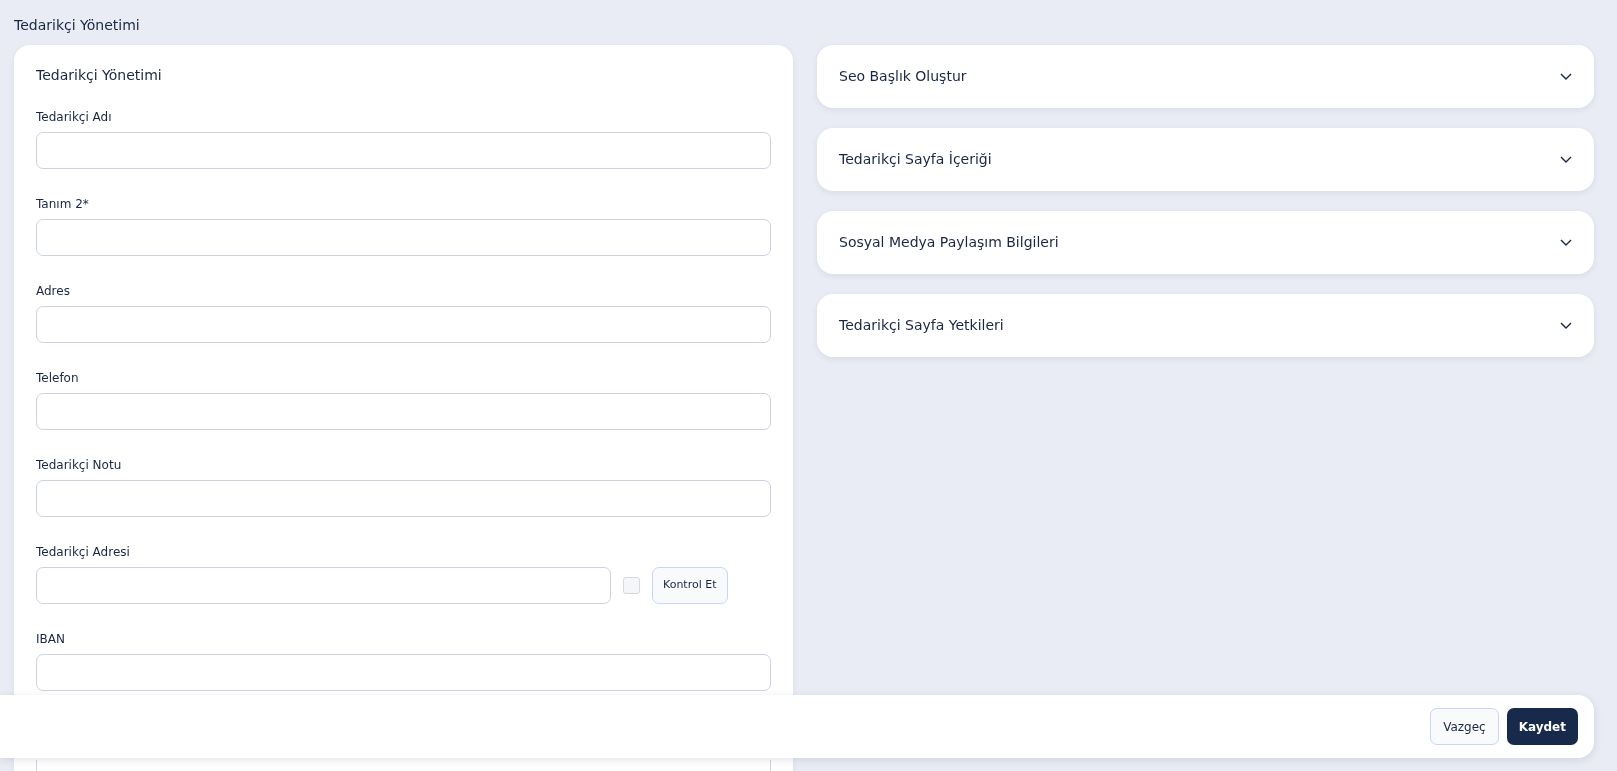  I want to click on accordion-title: Tedarikçi Sayfa İçeriği, so click(915, 159).